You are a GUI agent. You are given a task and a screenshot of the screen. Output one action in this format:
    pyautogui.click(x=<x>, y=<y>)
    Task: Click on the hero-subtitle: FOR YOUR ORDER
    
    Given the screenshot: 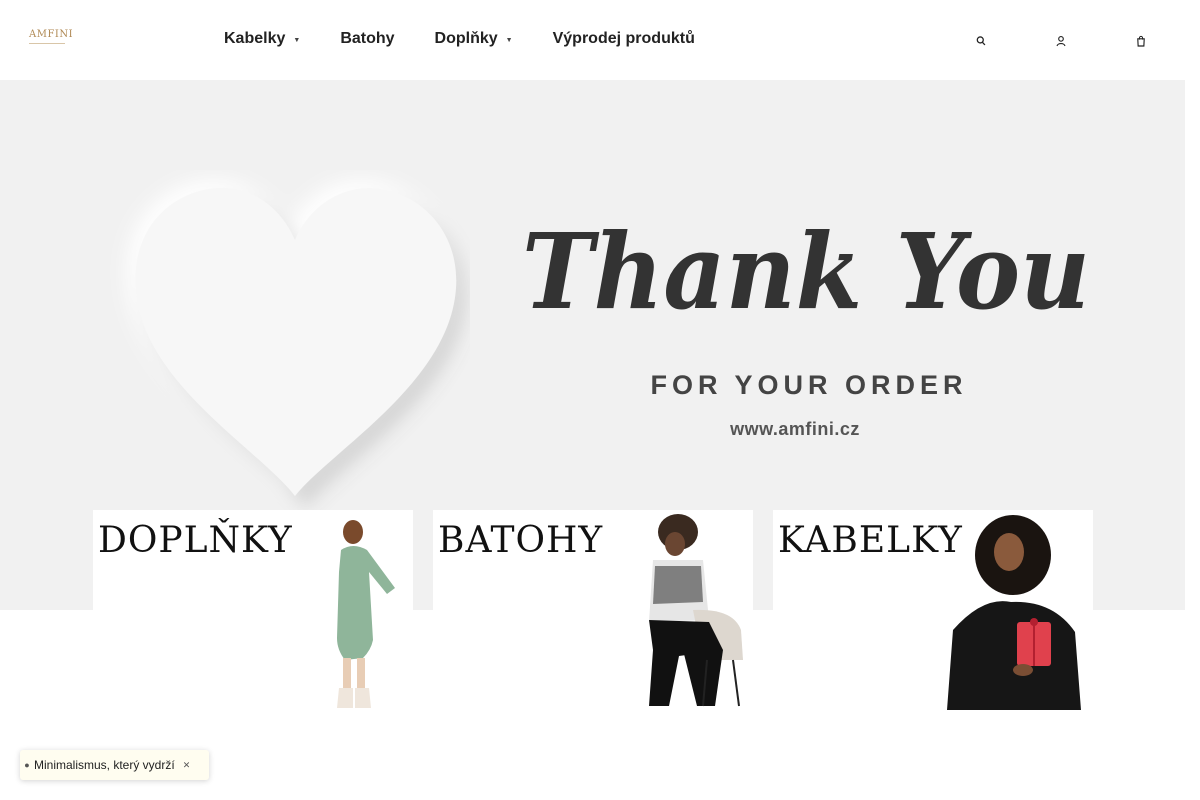 What is the action you would take?
    pyautogui.click(x=809, y=385)
    